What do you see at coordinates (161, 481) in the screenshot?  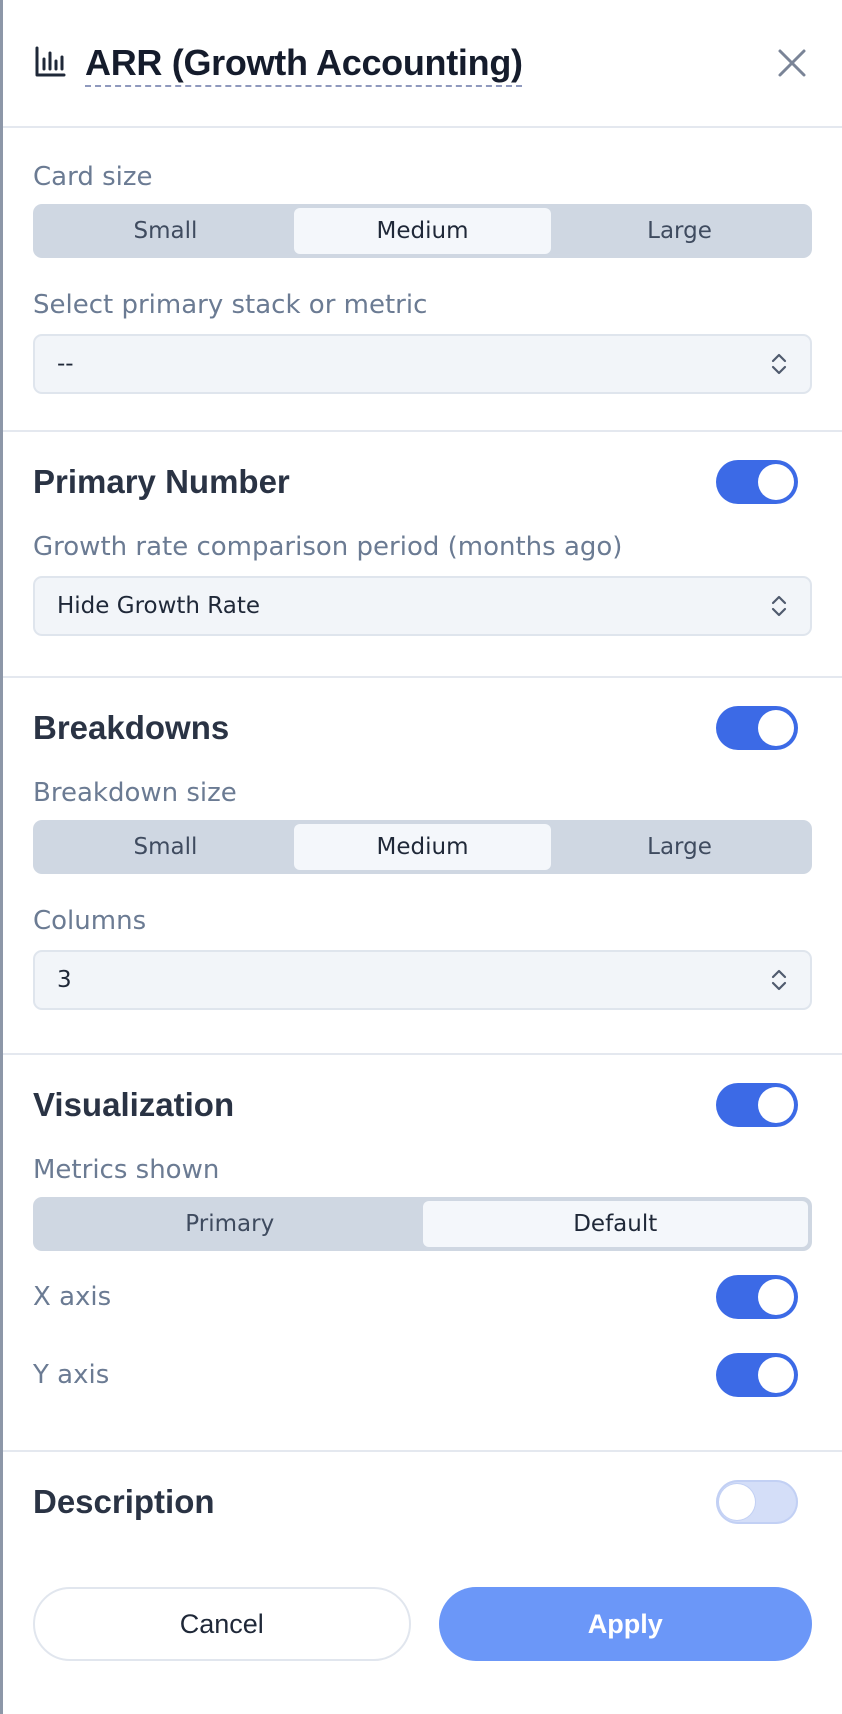 I see `primary-number-title: Primary Number` at bounding box center [161, 481].